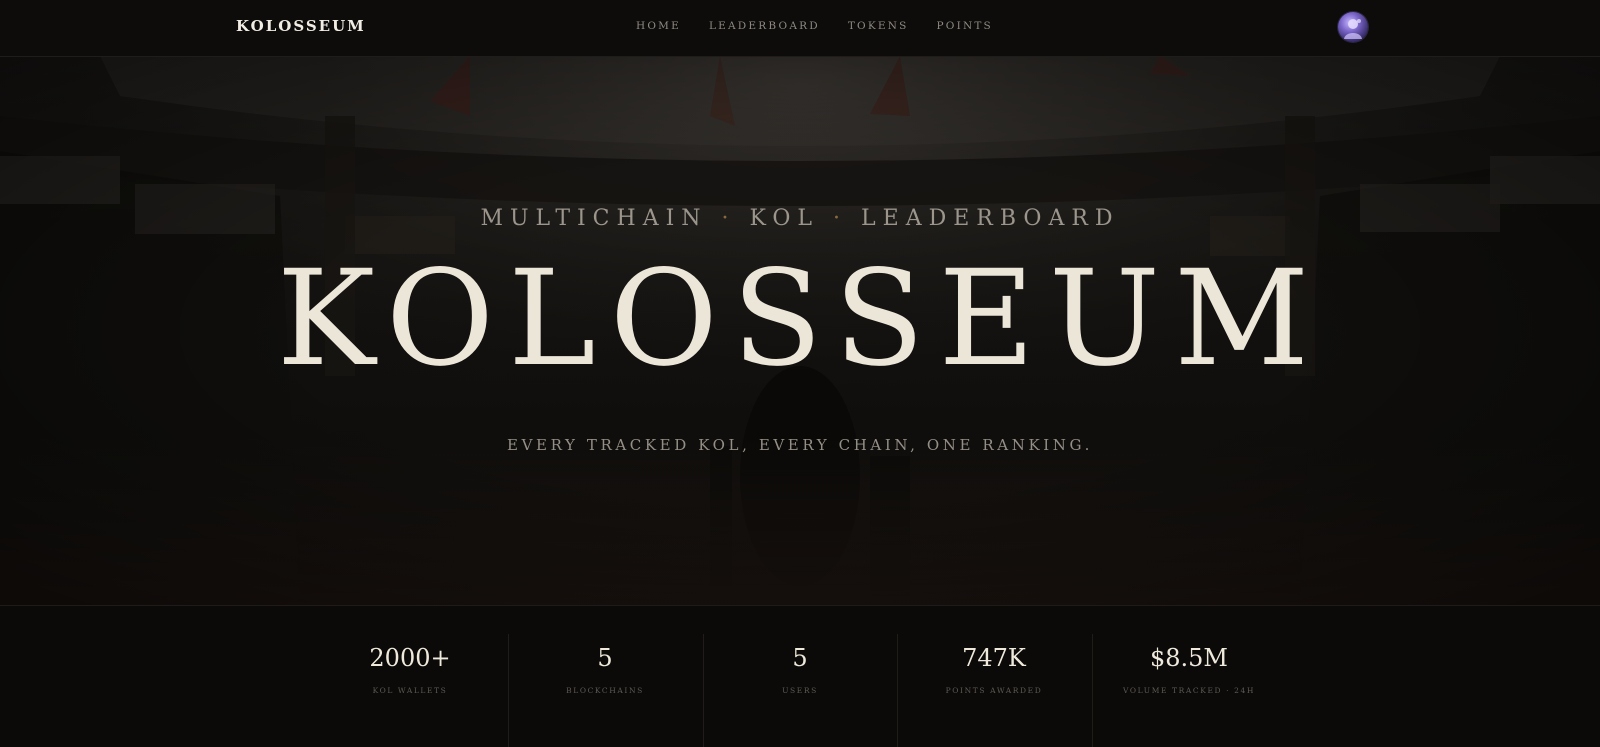  I want to click on stat-value: $8.5M, so click(1188, 658).